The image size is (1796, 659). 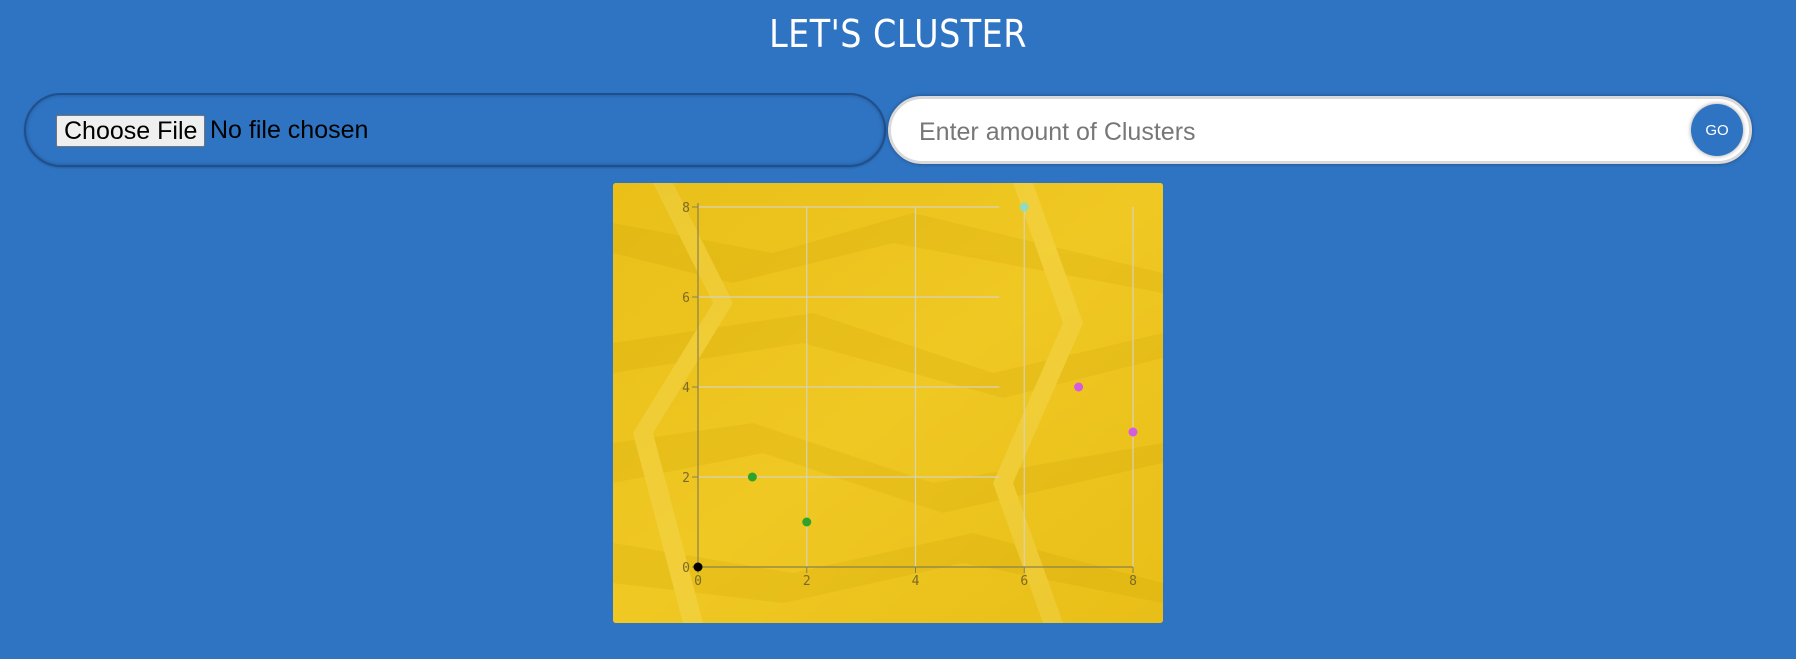 I want to click on y-tick-label: 4, so click(x=686, y=388).